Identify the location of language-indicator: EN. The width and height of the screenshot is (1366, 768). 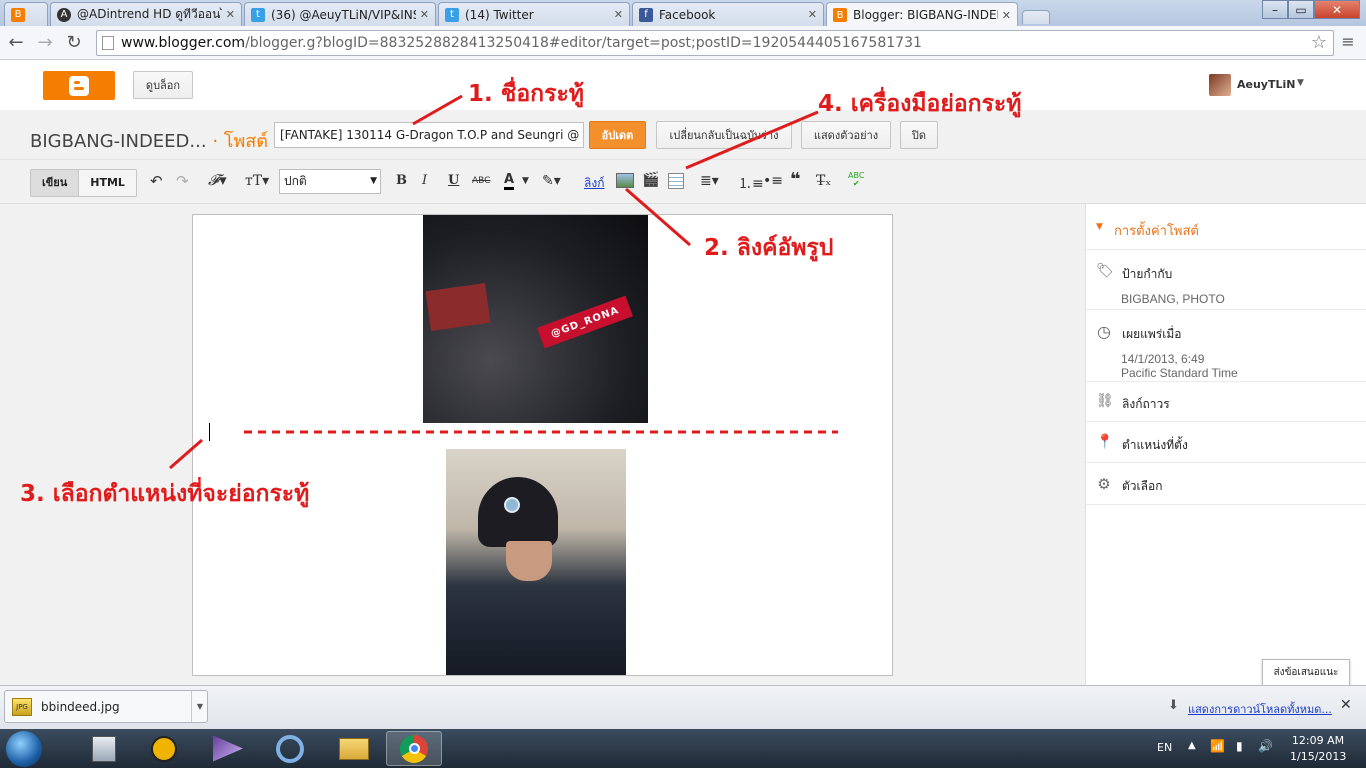
(1164, 747).